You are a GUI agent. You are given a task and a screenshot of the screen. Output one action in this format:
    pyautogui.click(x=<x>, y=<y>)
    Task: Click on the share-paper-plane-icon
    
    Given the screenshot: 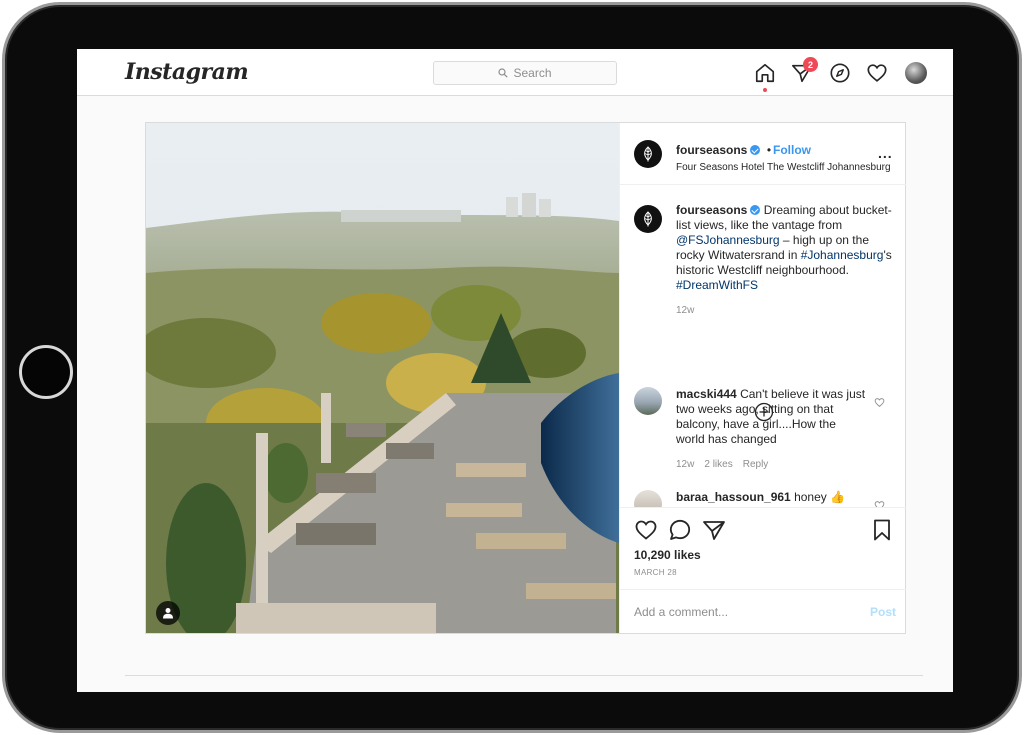 What is the action you would take?
    pyautogui.click(x=714, y=530)
    